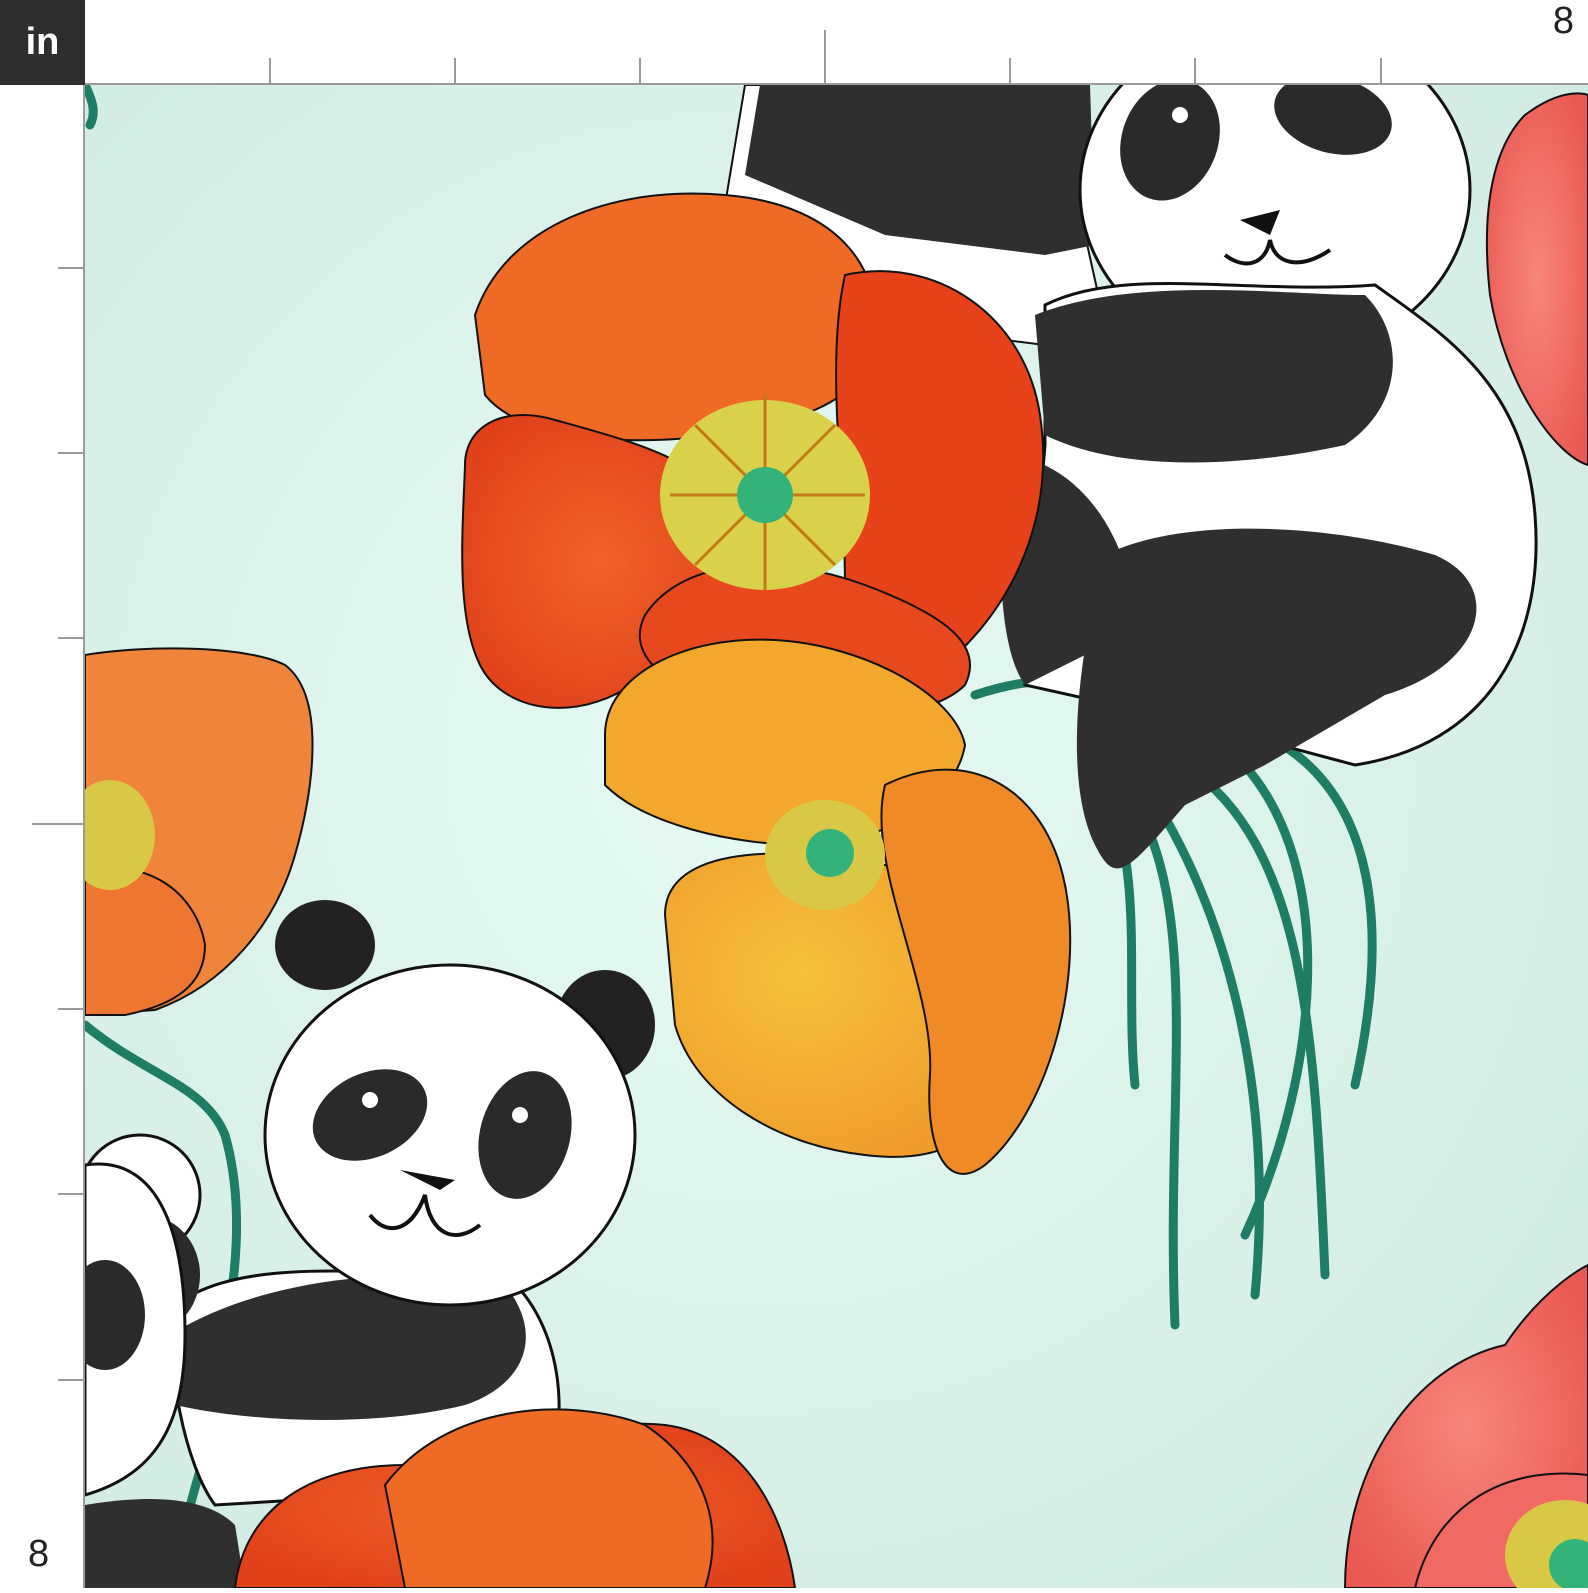  I want to click on left-ruler-ticks, so click(57, 824).